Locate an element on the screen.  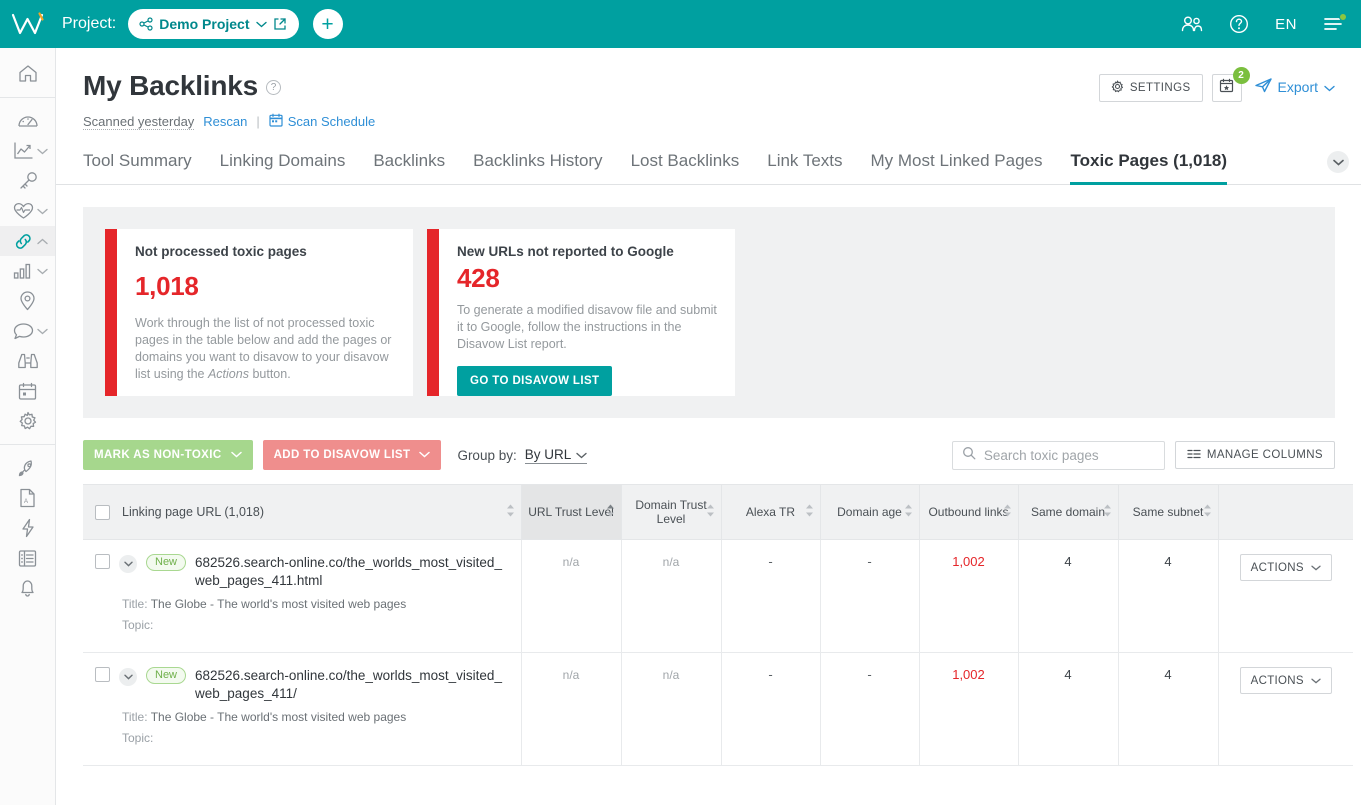
sidebar-item-backlinks is located at coordinates (27, 241).